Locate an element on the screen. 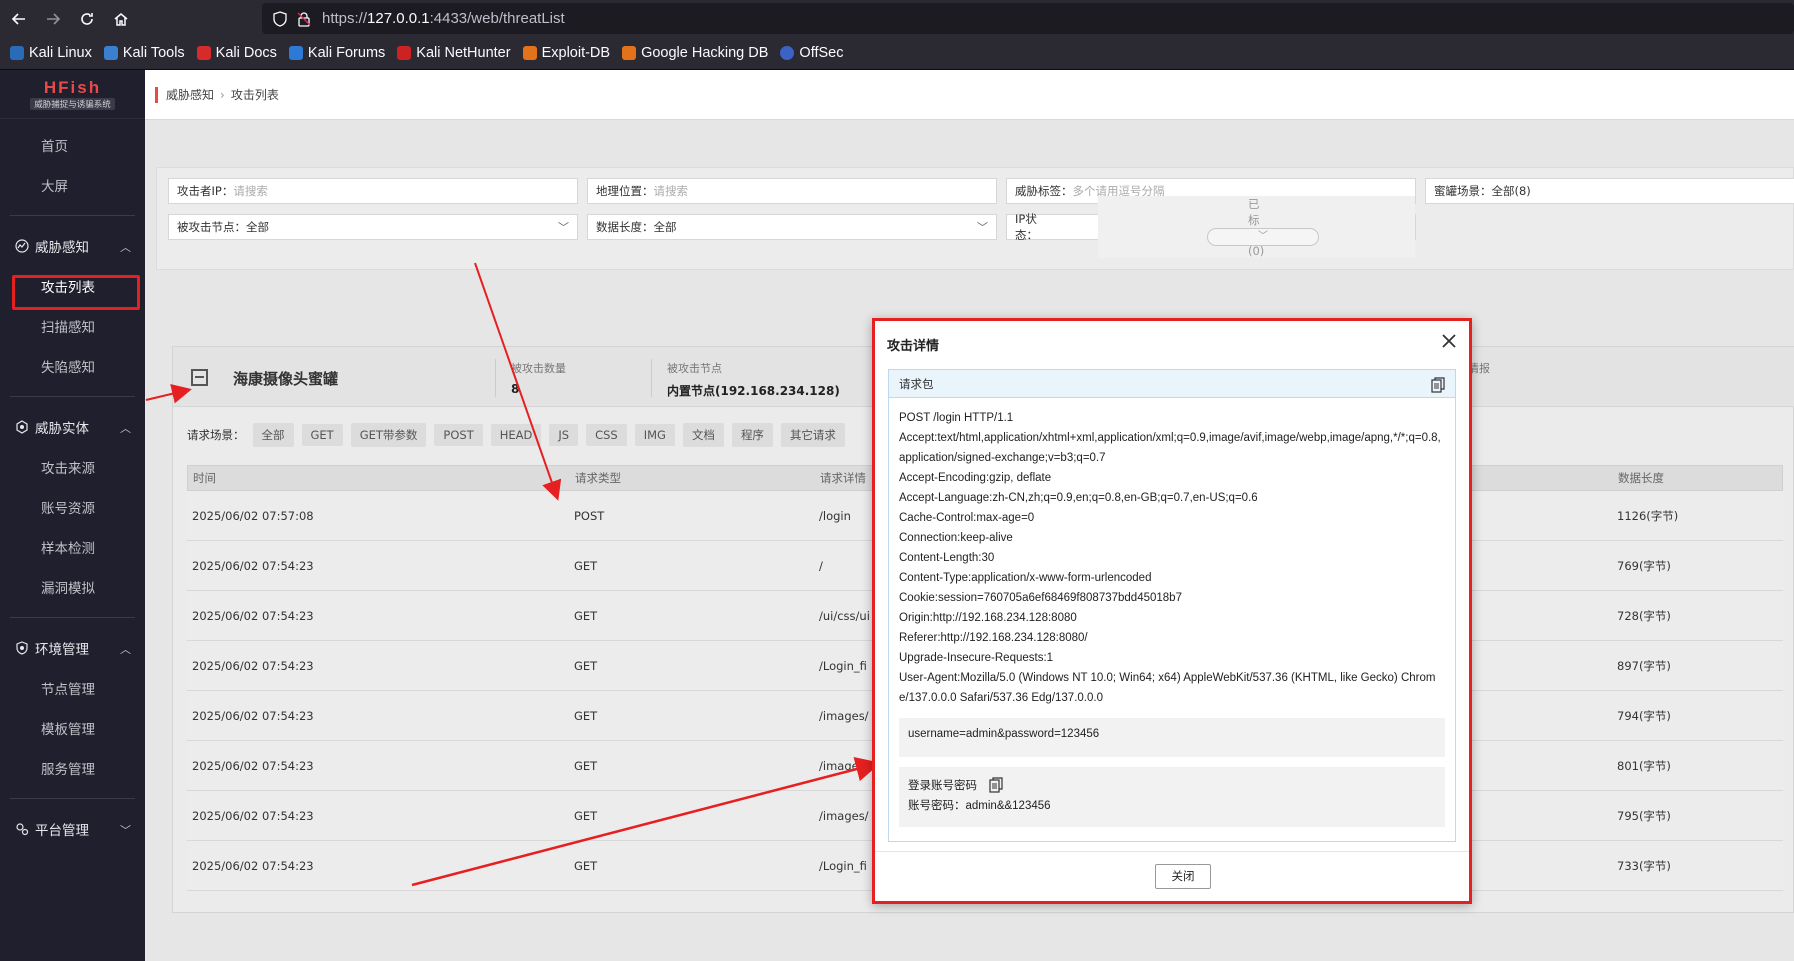 Image resolution: width=1794 pixels, height=961 pixels. sidebar-item-scan-awareness: 扫描感知 is located at coordinates (72, 326).